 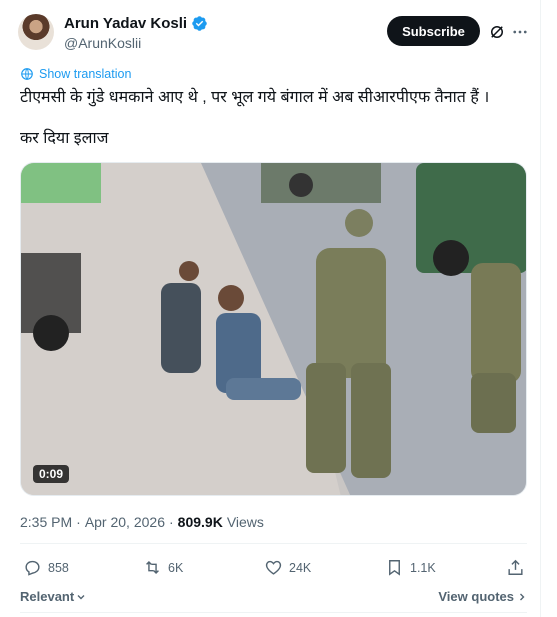 I want to click on reply-icon, so click(x=32, y=568).